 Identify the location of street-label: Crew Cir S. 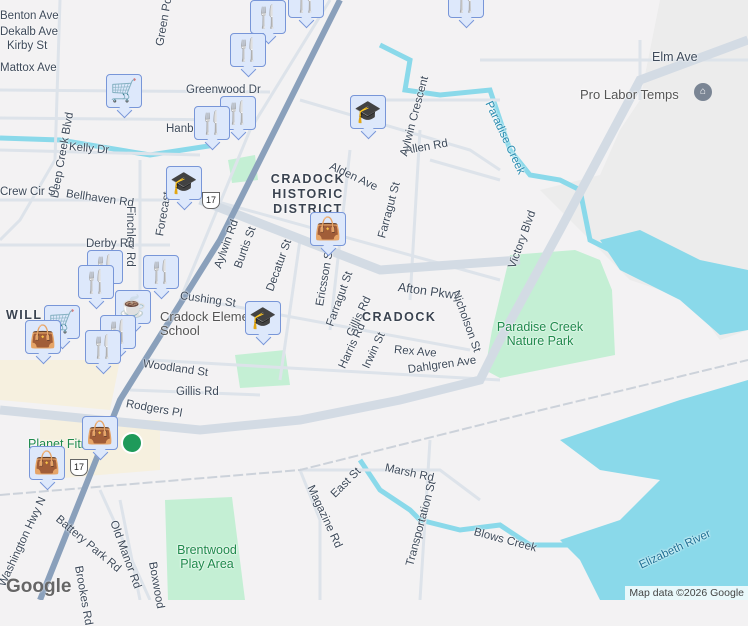
(28, 192).